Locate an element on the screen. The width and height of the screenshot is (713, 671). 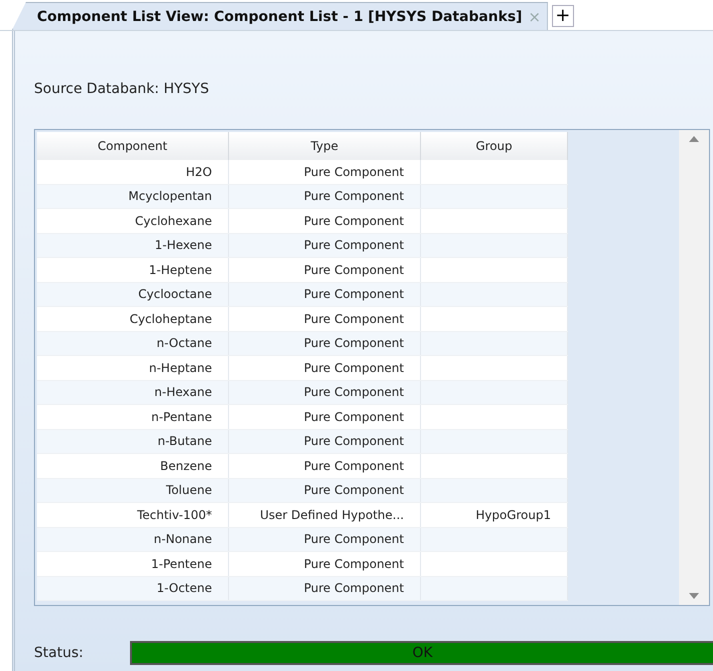
status-indicator: OK is located at coordinates (421, 653).